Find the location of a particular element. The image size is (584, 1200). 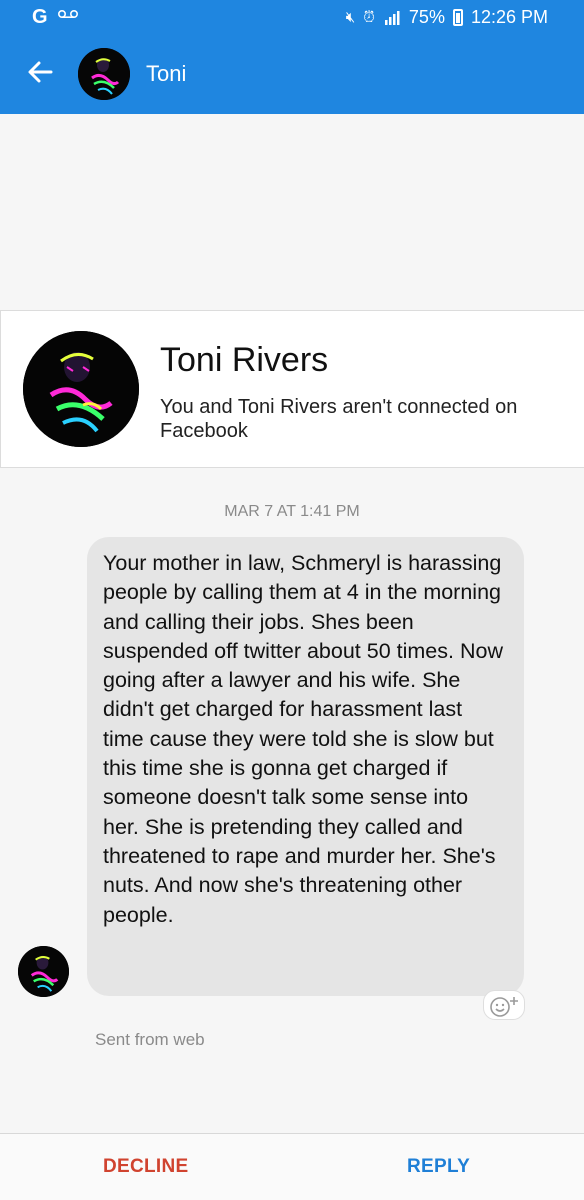

profile-avatar is located at coordinates (81, 389).